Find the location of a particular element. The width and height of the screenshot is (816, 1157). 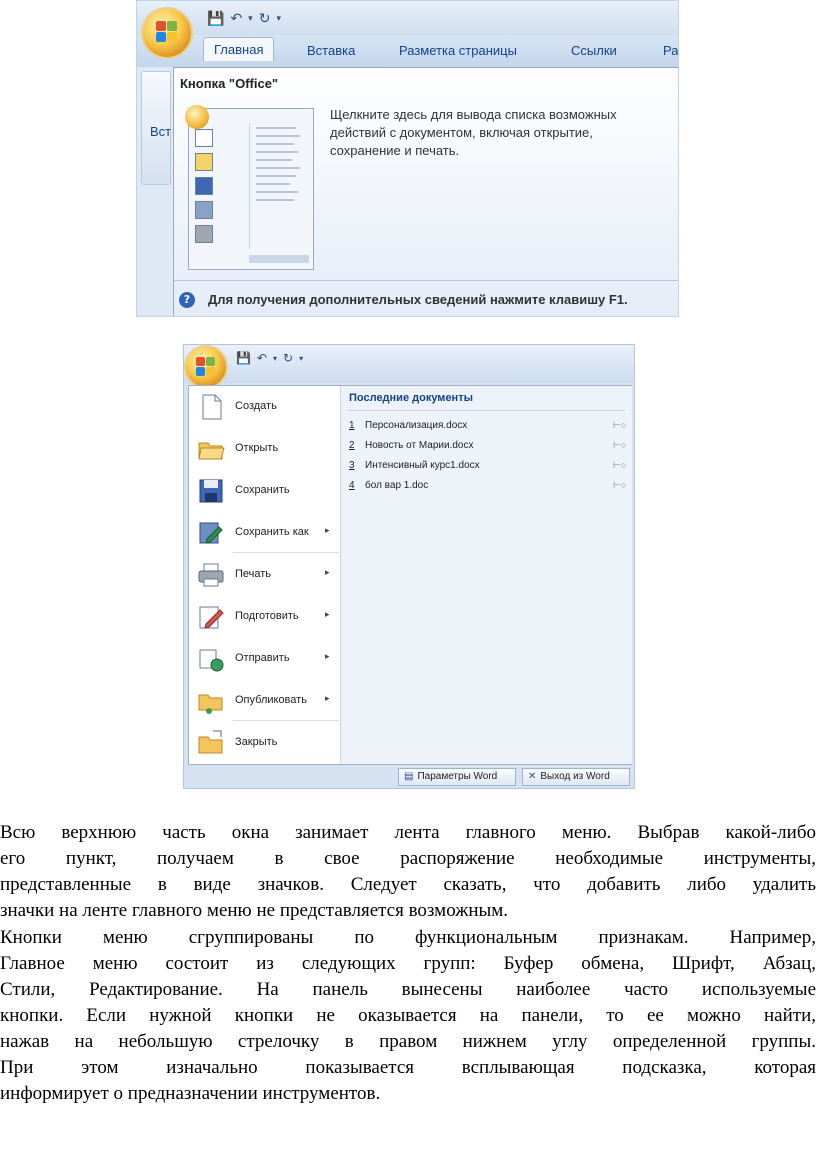

recent-document-number: 1 is located at coordinates (352, 425).